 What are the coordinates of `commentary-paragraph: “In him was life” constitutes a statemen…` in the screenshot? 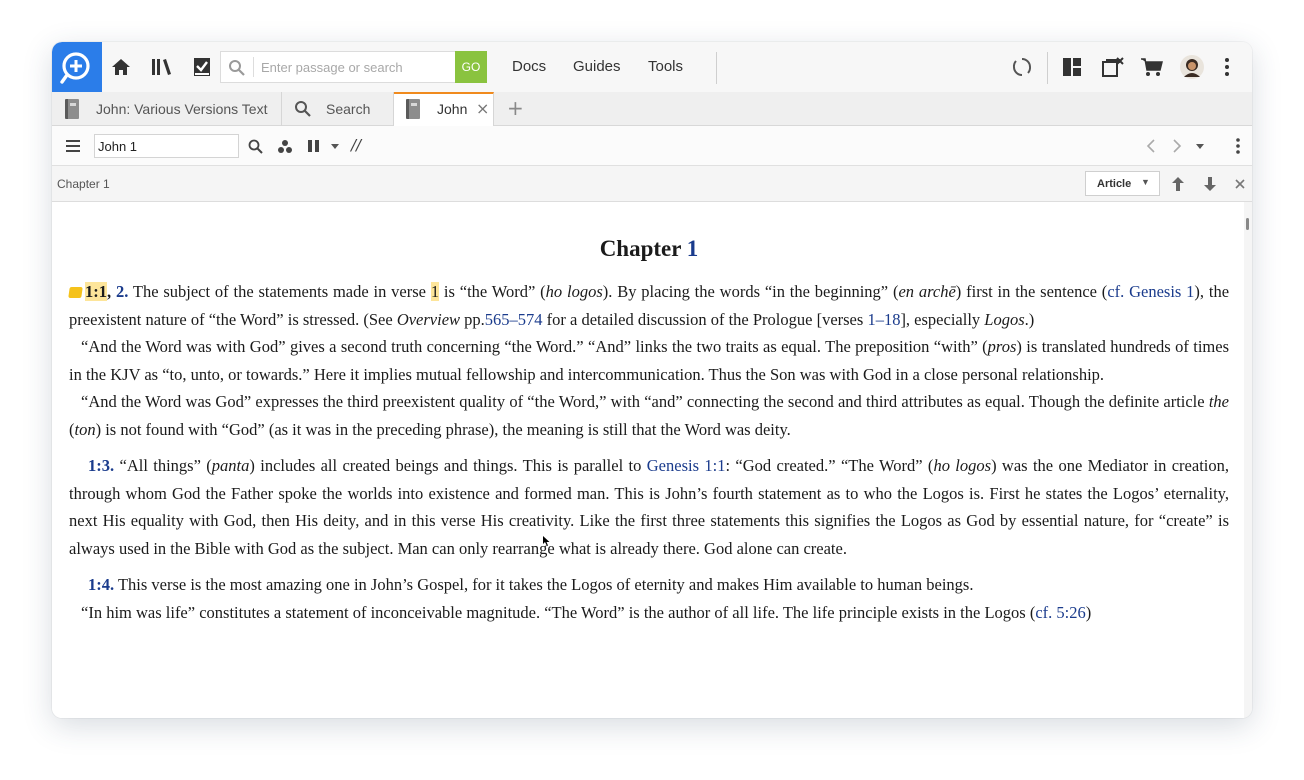 It's located at (649, 613).